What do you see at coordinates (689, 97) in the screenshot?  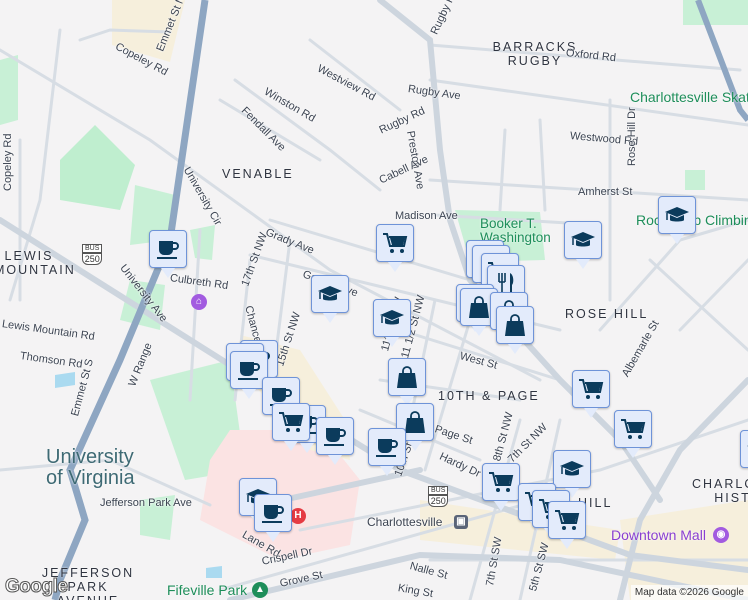 I see `place-charlottesville-skatepark: Charlottesville Skat` at bounding box center [689, 97].